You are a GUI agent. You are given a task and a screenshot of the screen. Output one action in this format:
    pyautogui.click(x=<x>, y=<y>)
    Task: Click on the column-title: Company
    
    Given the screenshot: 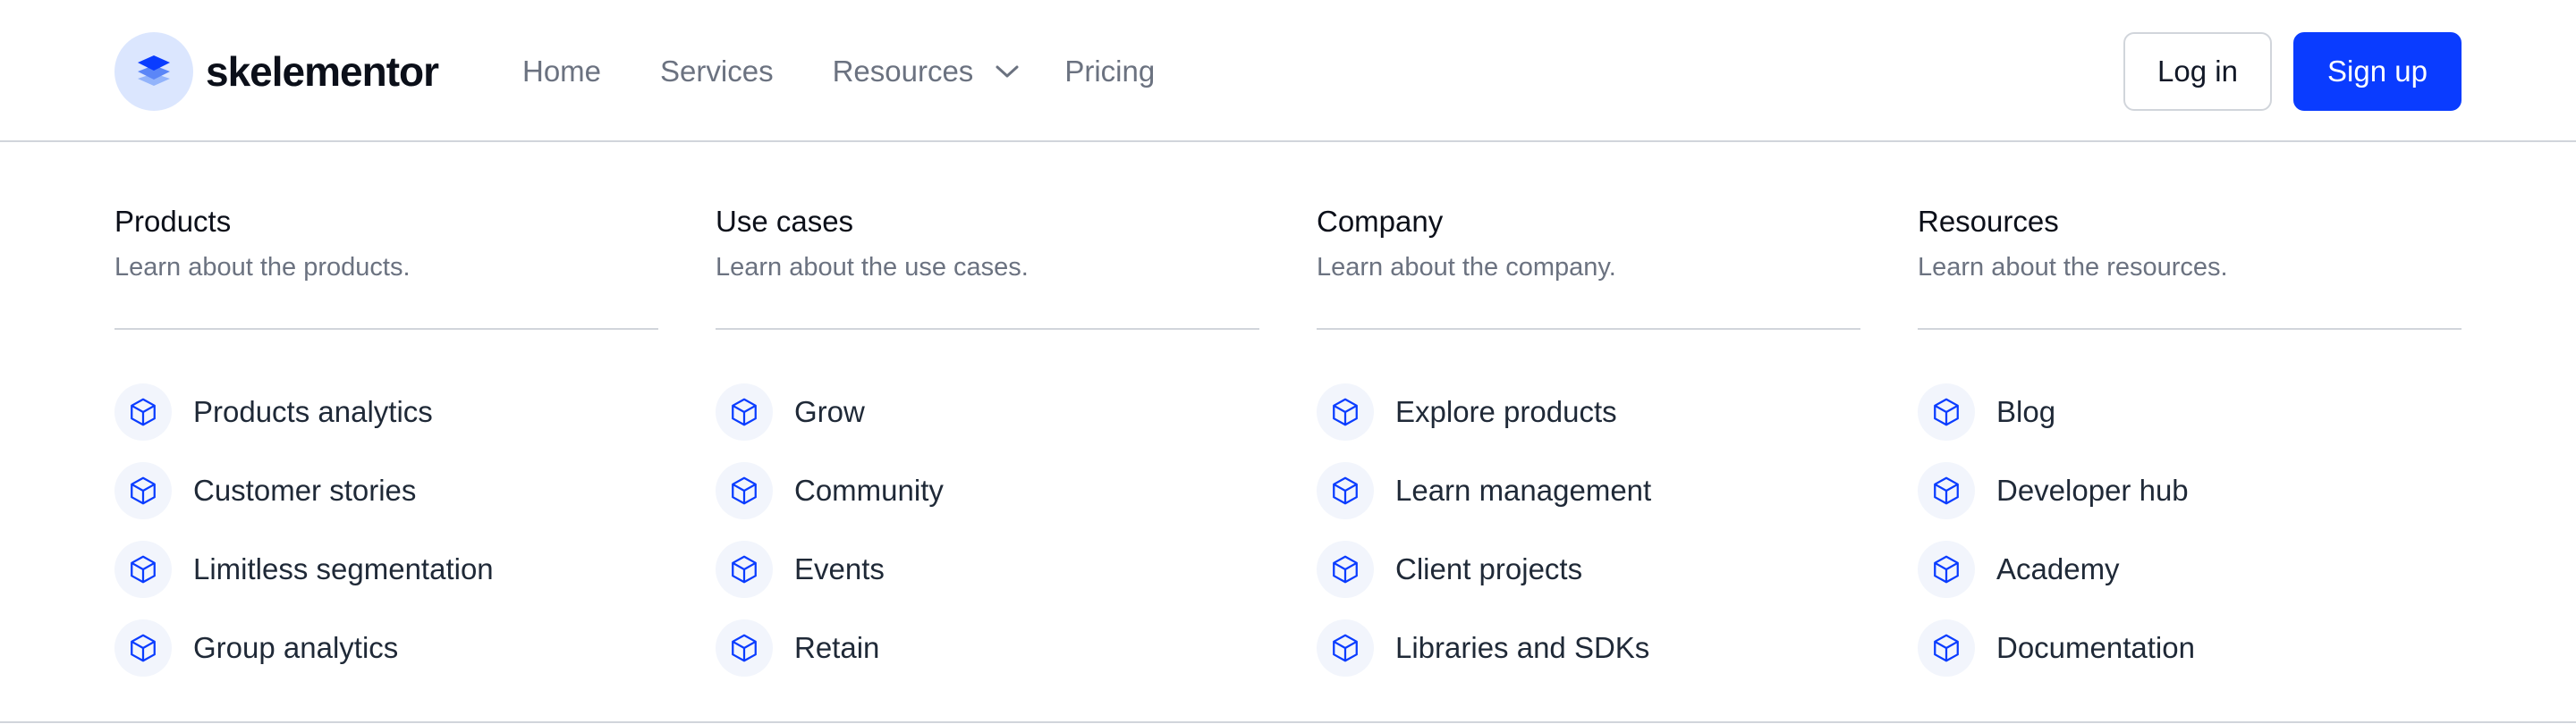 What is the action you would take?
    pyautogui.click(x=1380, y=221)
    